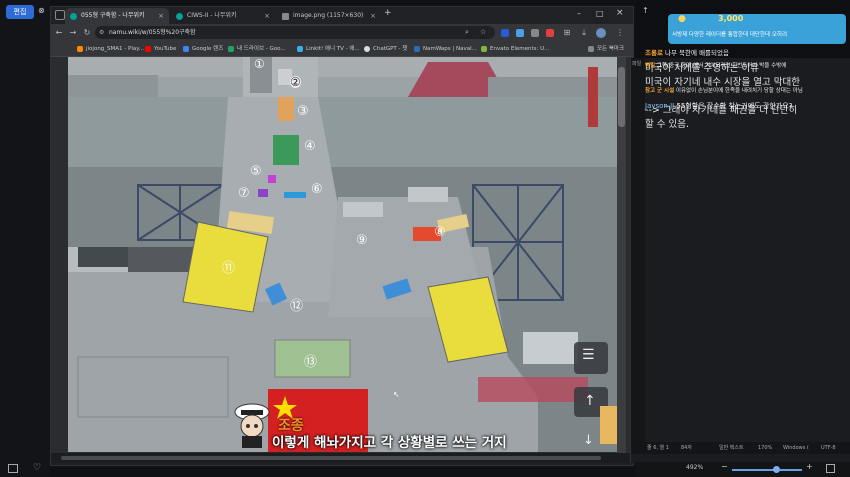  What do you see at coordinates (654, 53) in the screenshot?
I see `chat-name: 조롱로` at bounding box center [654, 53].